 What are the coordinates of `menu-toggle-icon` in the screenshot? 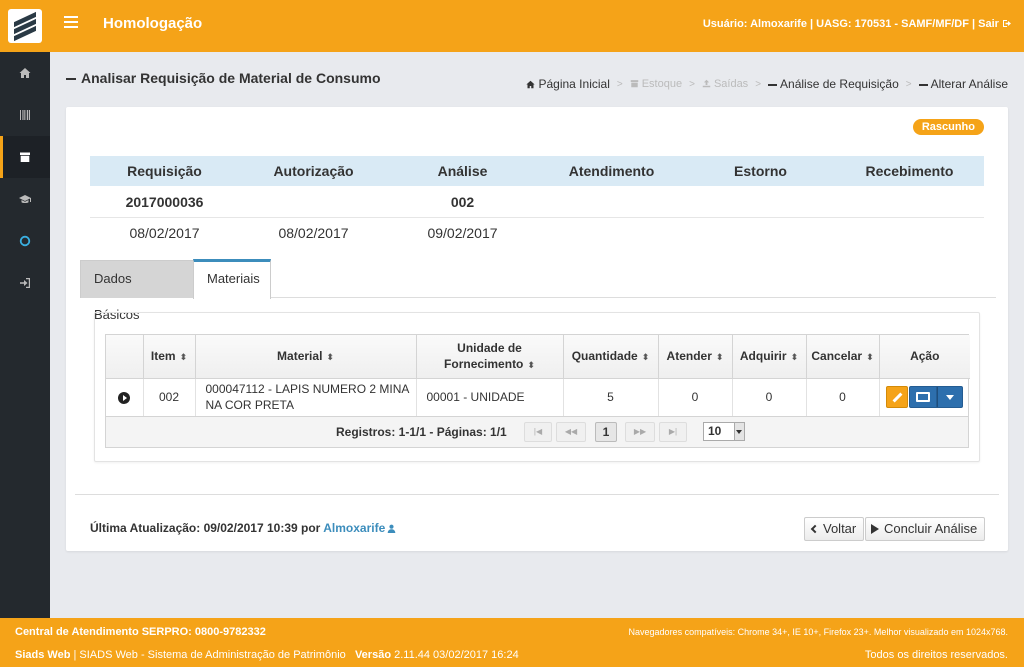 It's located at (71, 23).